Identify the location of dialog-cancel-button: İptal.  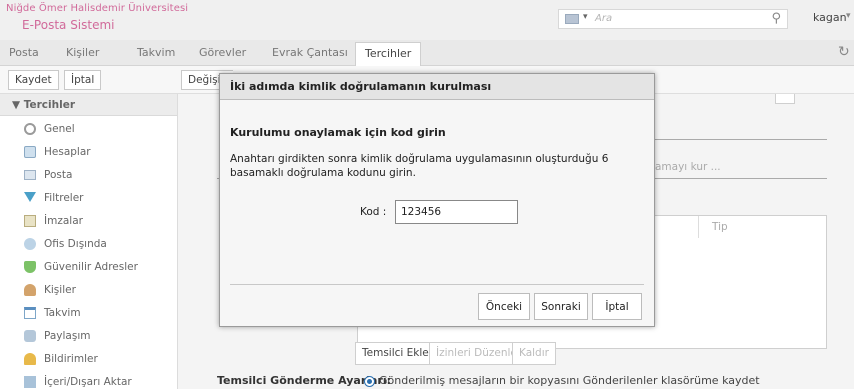
(617, 306).